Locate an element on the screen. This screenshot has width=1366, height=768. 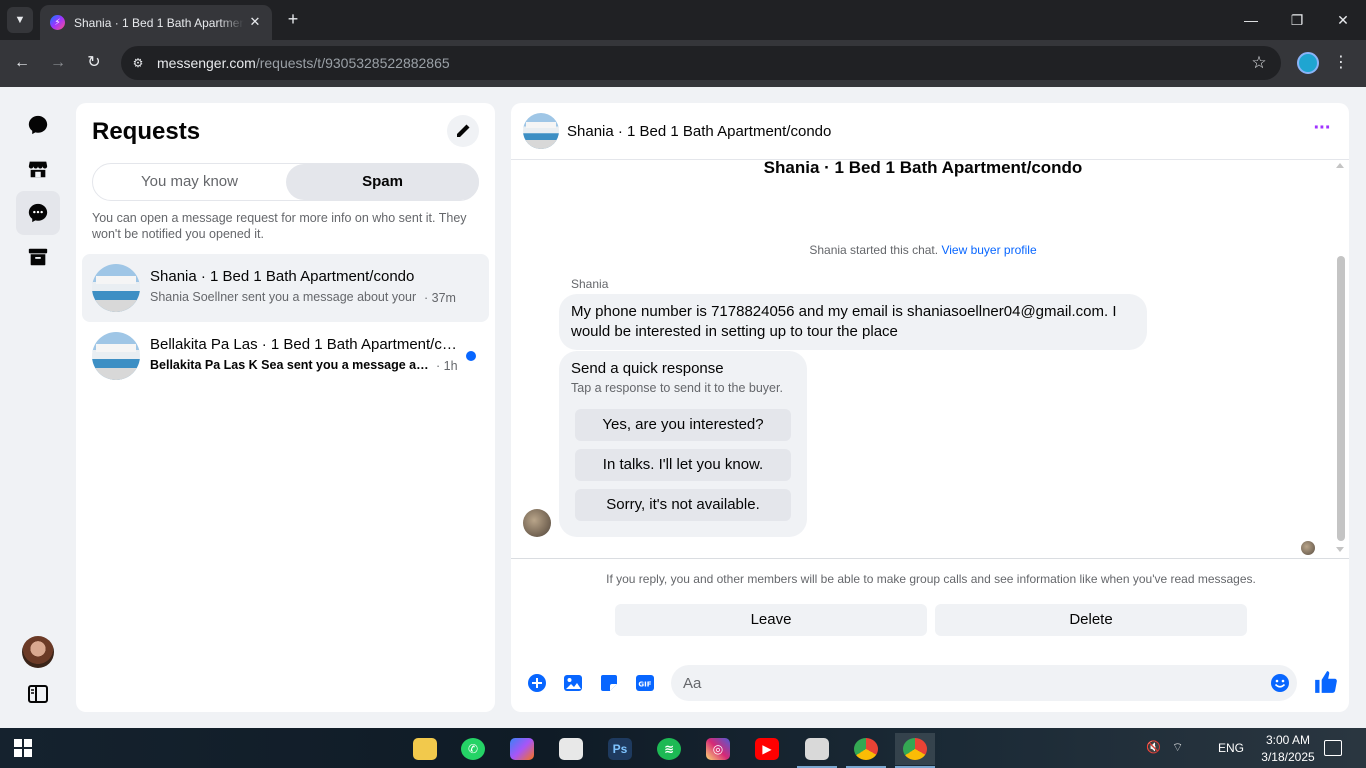
toggle-sidebar-icon is located at coordinates (38, 694).